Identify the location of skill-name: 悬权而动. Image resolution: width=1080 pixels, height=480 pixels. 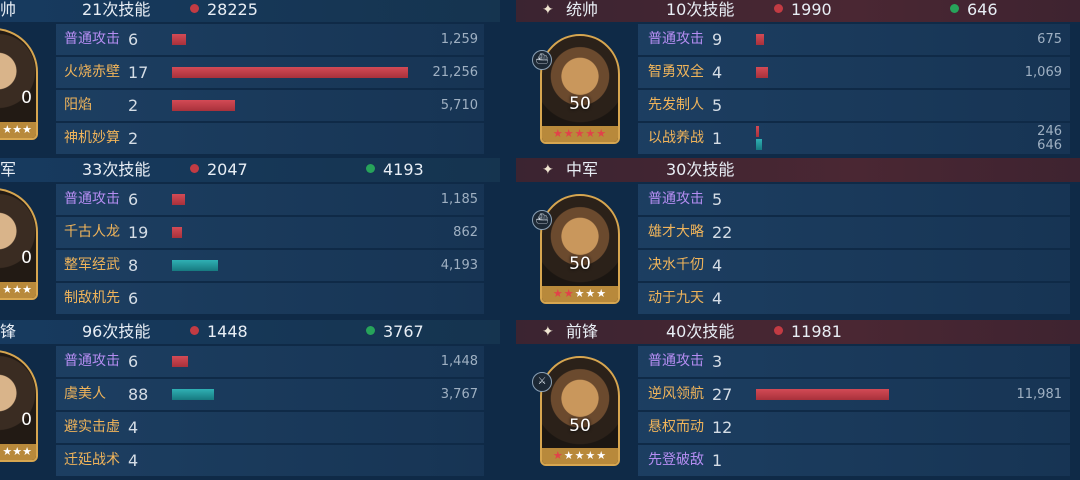
(676, 427).